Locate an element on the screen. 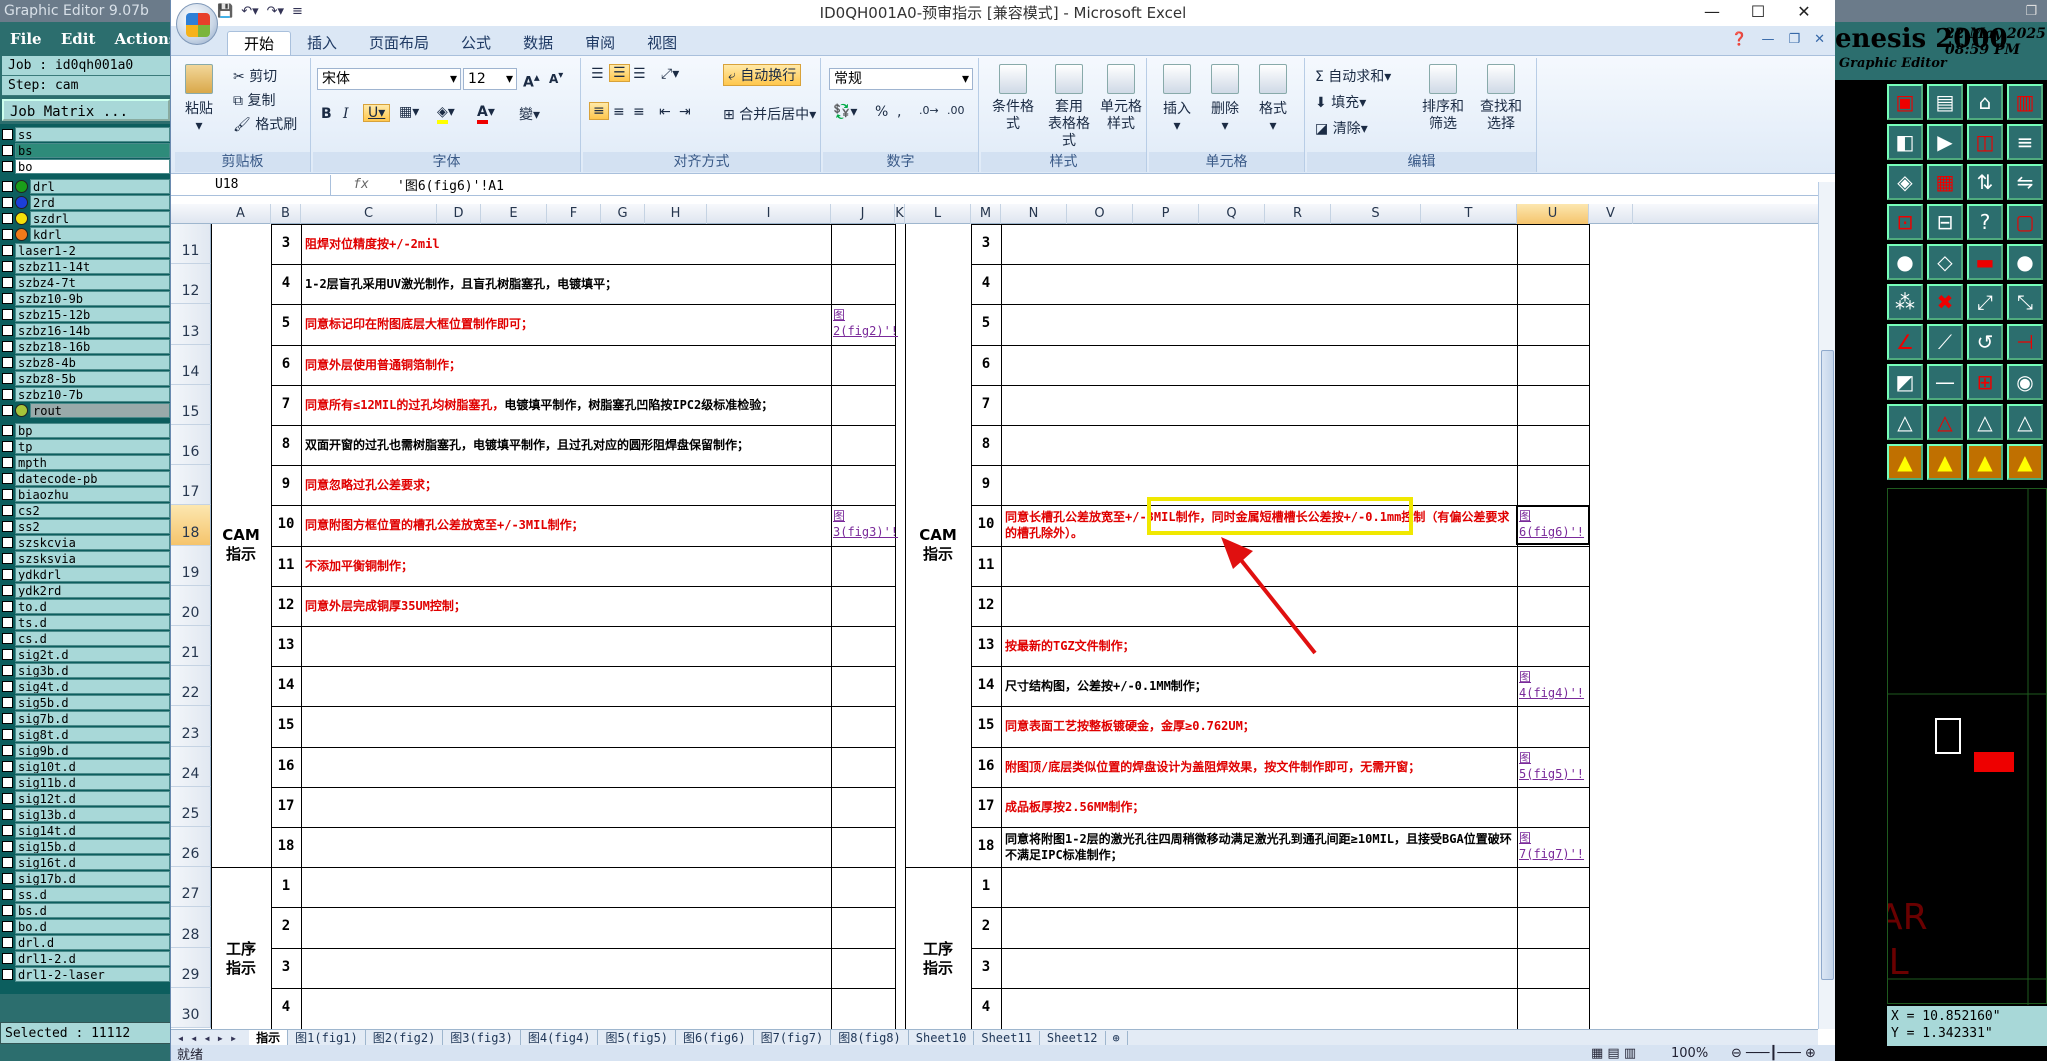  layer-row: bp is located at coordinates (86, 430).